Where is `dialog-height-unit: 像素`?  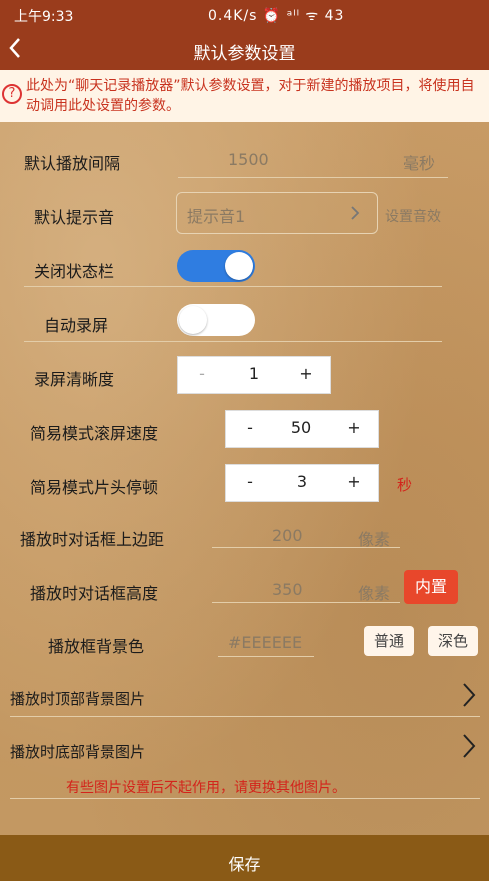
dialog-height-unit: 像素 is located at coordinates (374, 593).